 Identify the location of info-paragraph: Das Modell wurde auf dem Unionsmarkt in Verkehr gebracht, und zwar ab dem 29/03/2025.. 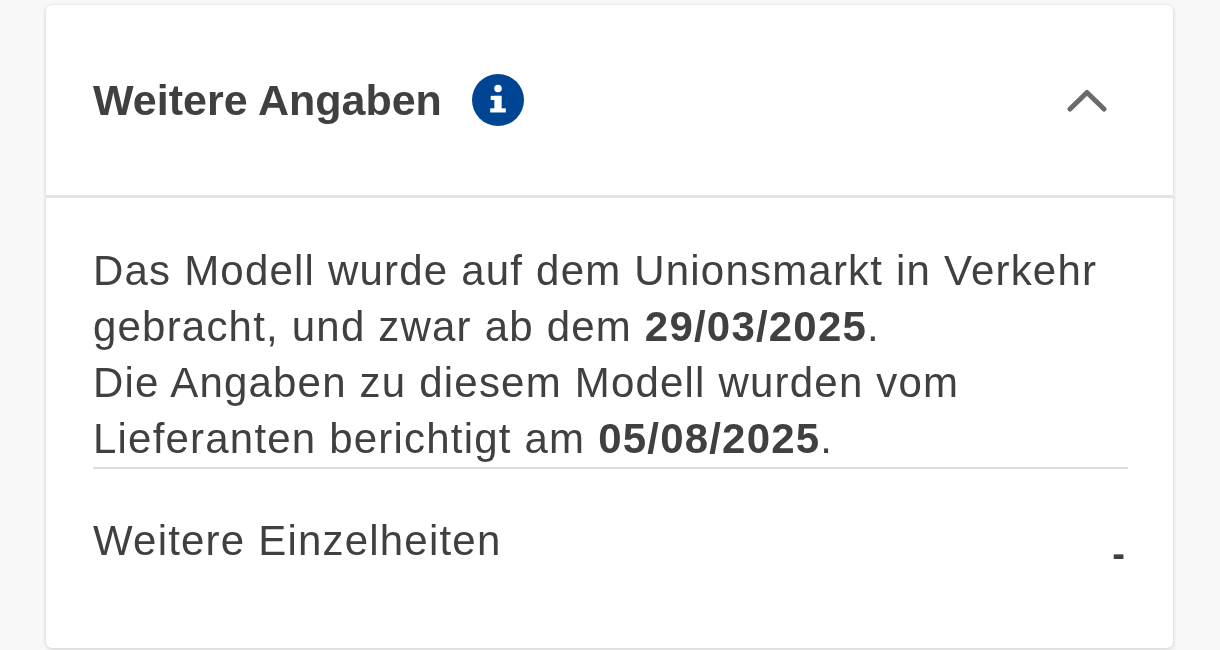
(596, 299).